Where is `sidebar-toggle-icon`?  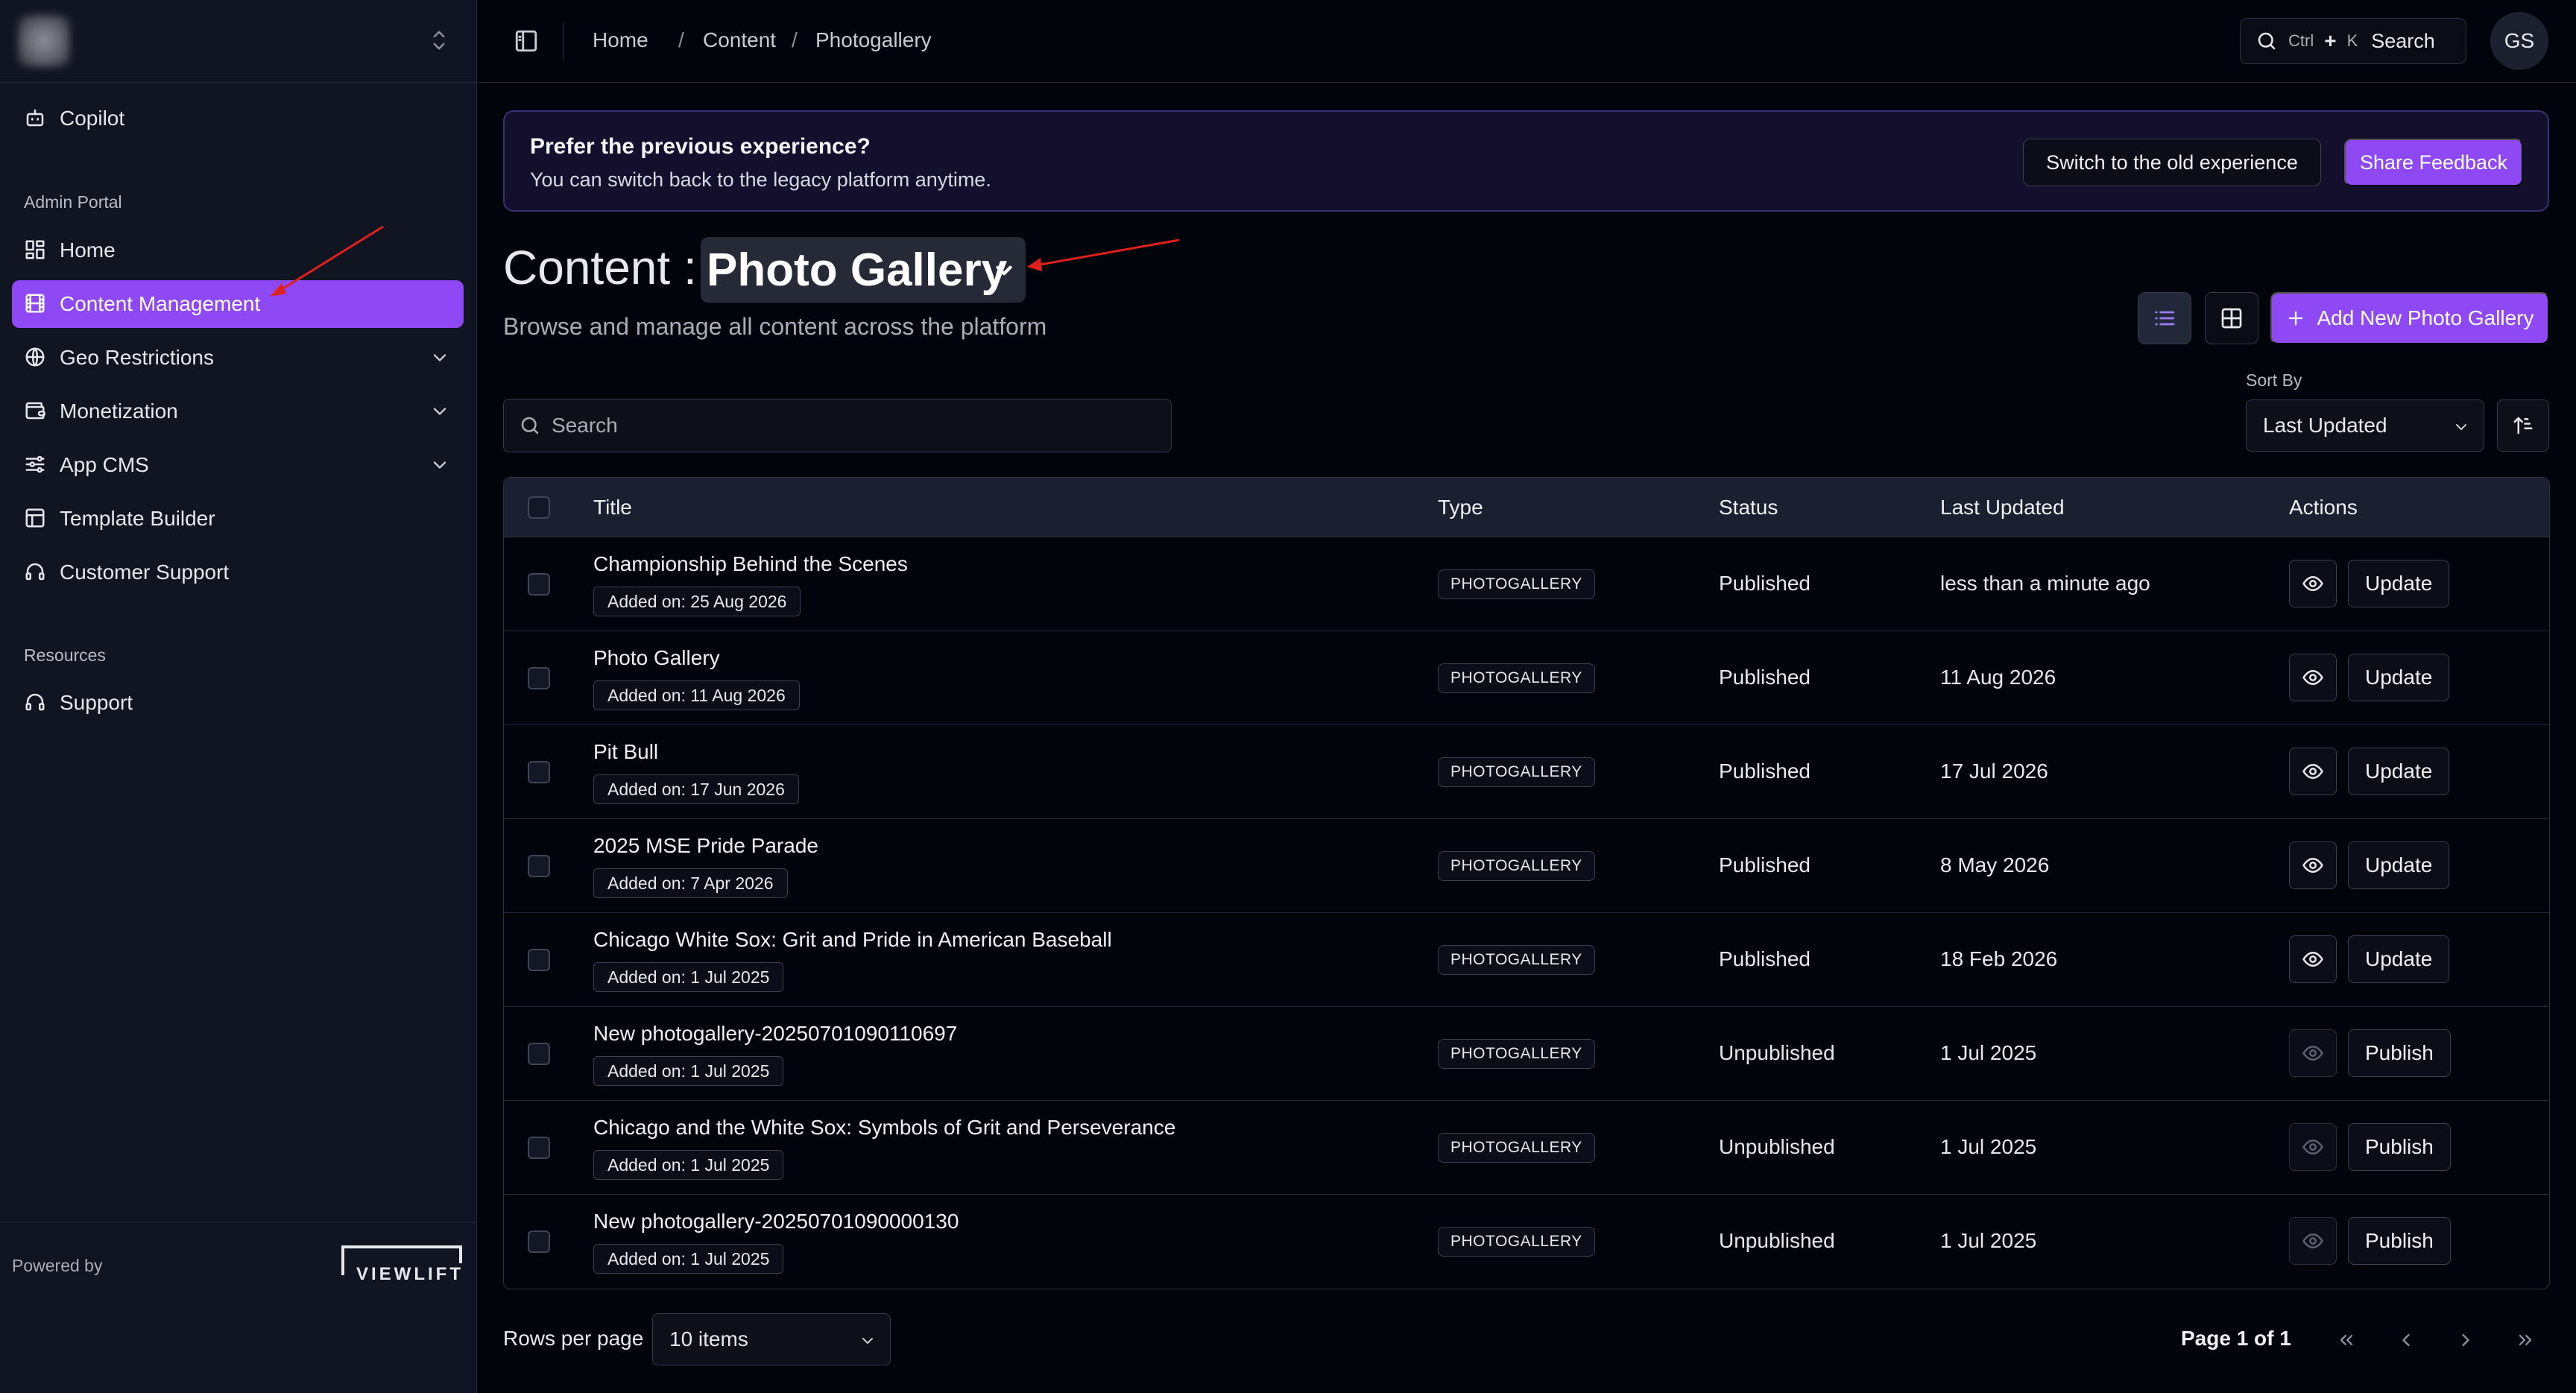
sidebar-toggle-icon is located at coordinates (526, 41).